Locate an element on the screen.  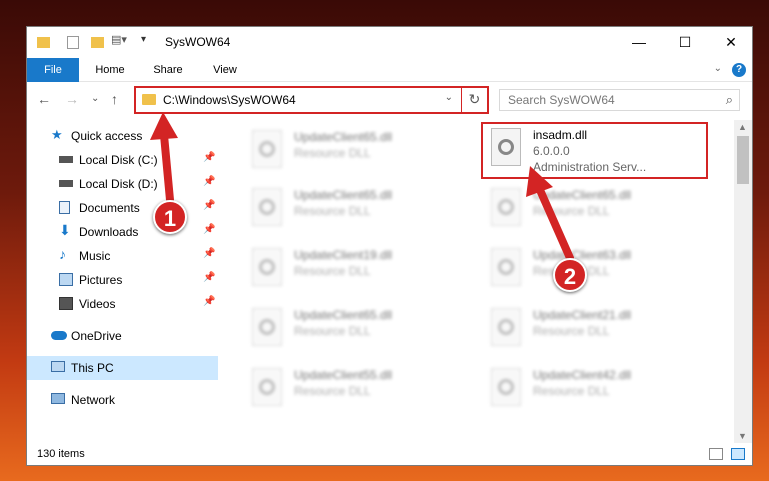
help-icon: ? is located at coordinates (739, 70).